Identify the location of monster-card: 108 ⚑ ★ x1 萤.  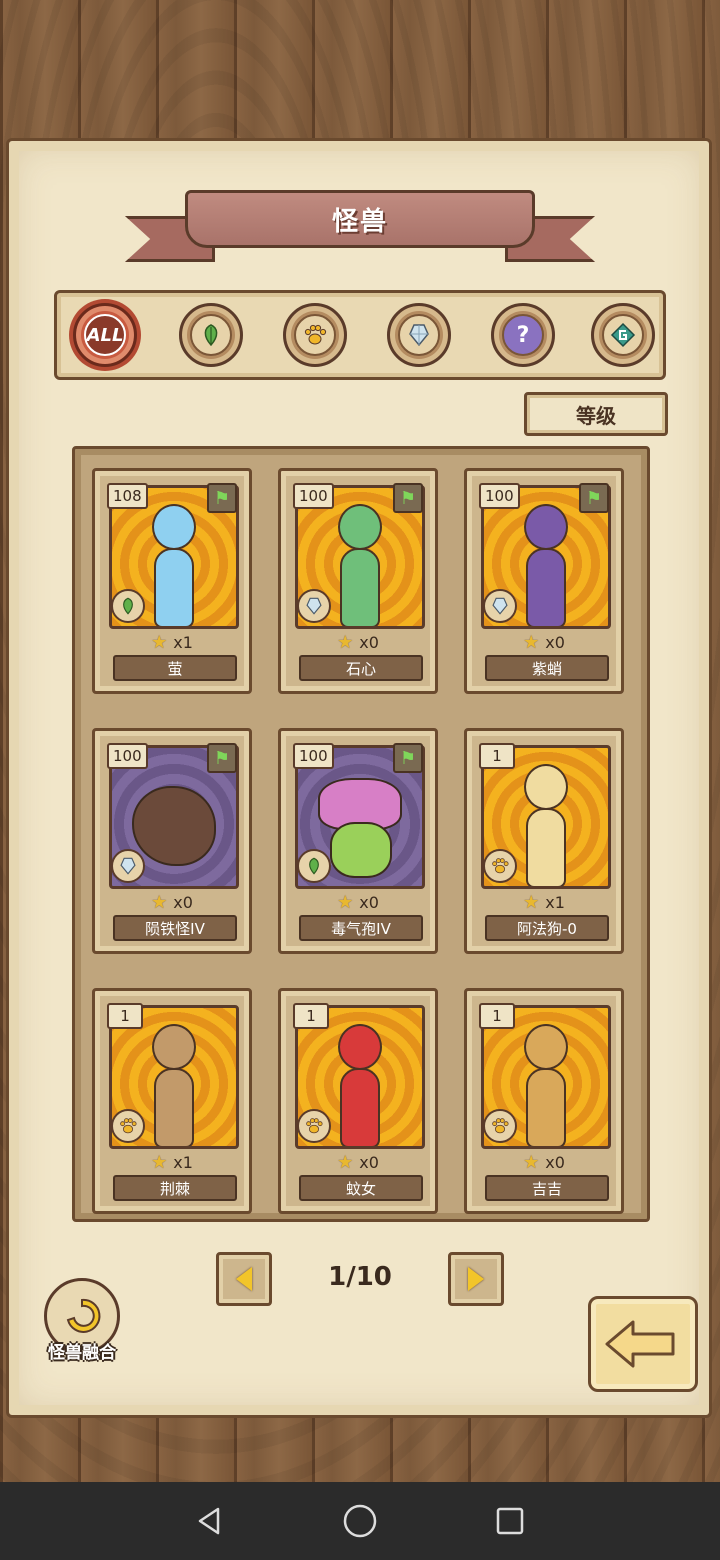
(172, 581).